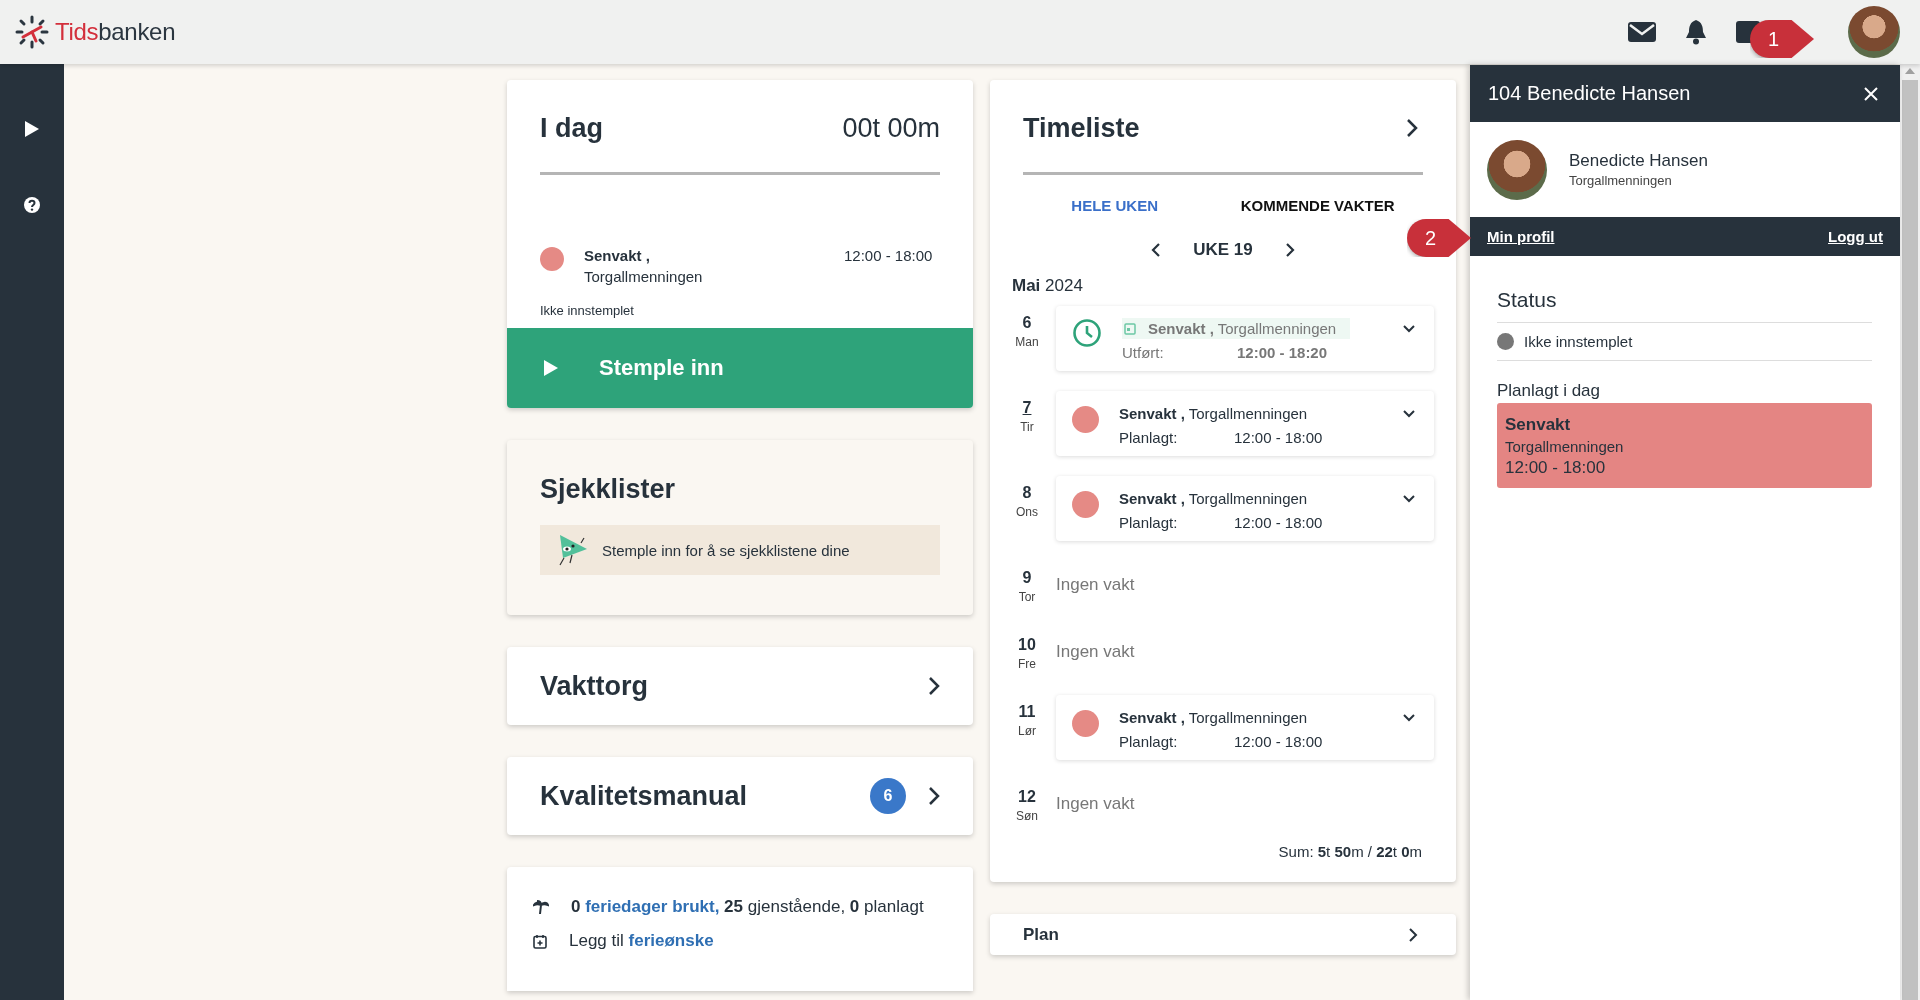 The image size is (1920, 1000). I want to click on week-label: UKE 19, so click(1223, 250).